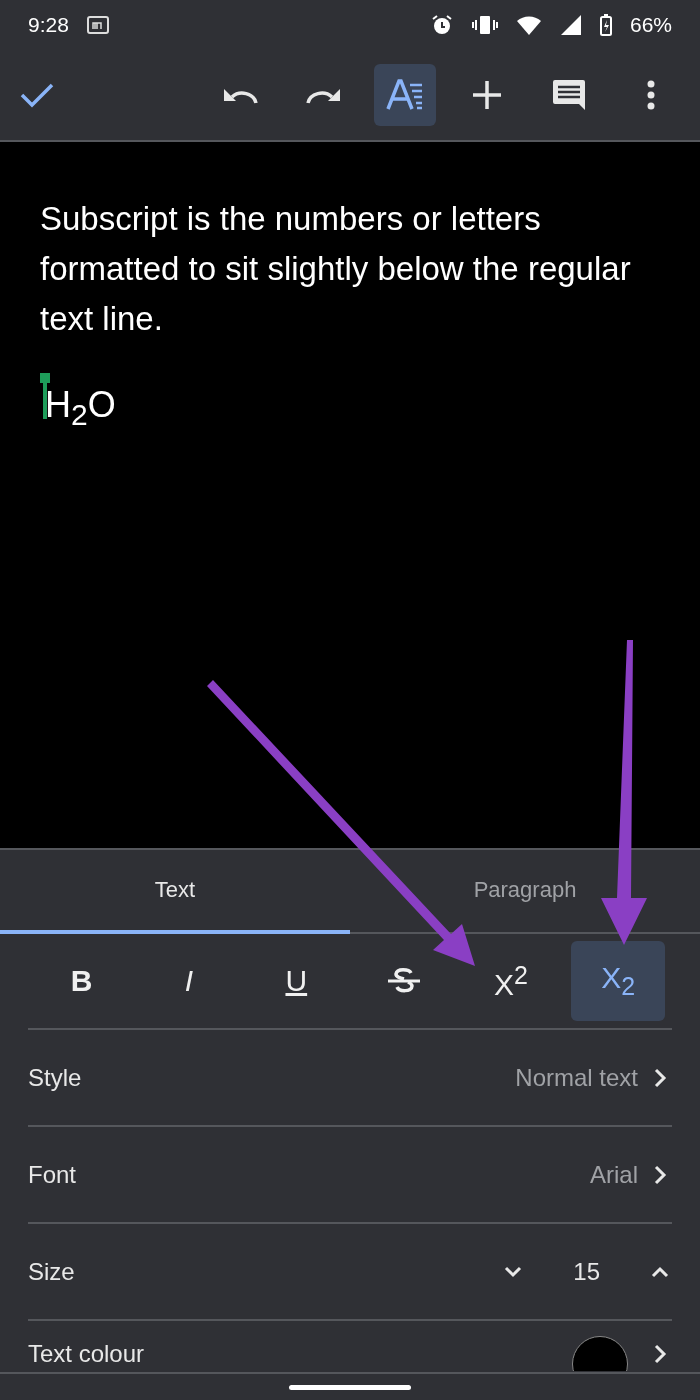 The image size is (700, 1400). What do you see at coordinates (189, 981) in the screenshot?
I see `italic-button: I` at bounding box center [189, 981].